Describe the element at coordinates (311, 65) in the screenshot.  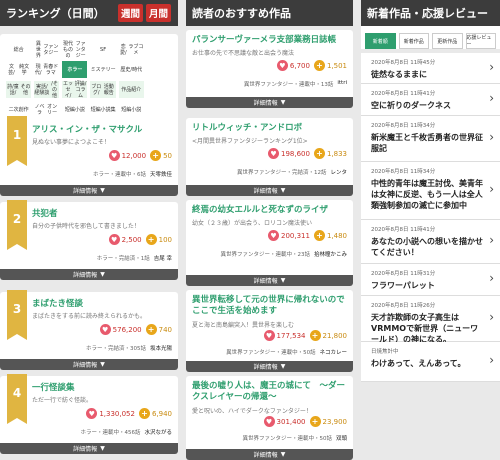
I see `work-stats: ♥ 6,700 +1,501` at that location.